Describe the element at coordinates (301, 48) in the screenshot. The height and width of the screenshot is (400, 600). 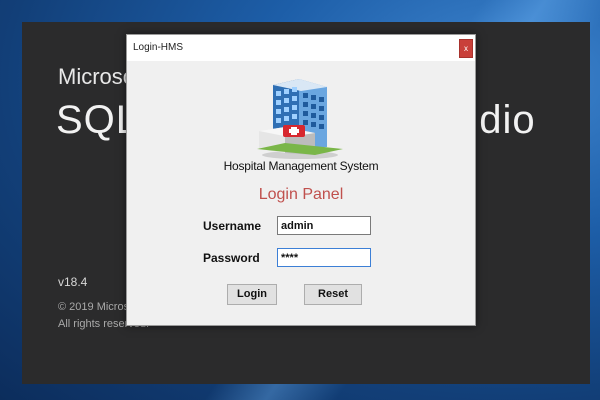
I see `title-bar: Login-HMS x` at that location.